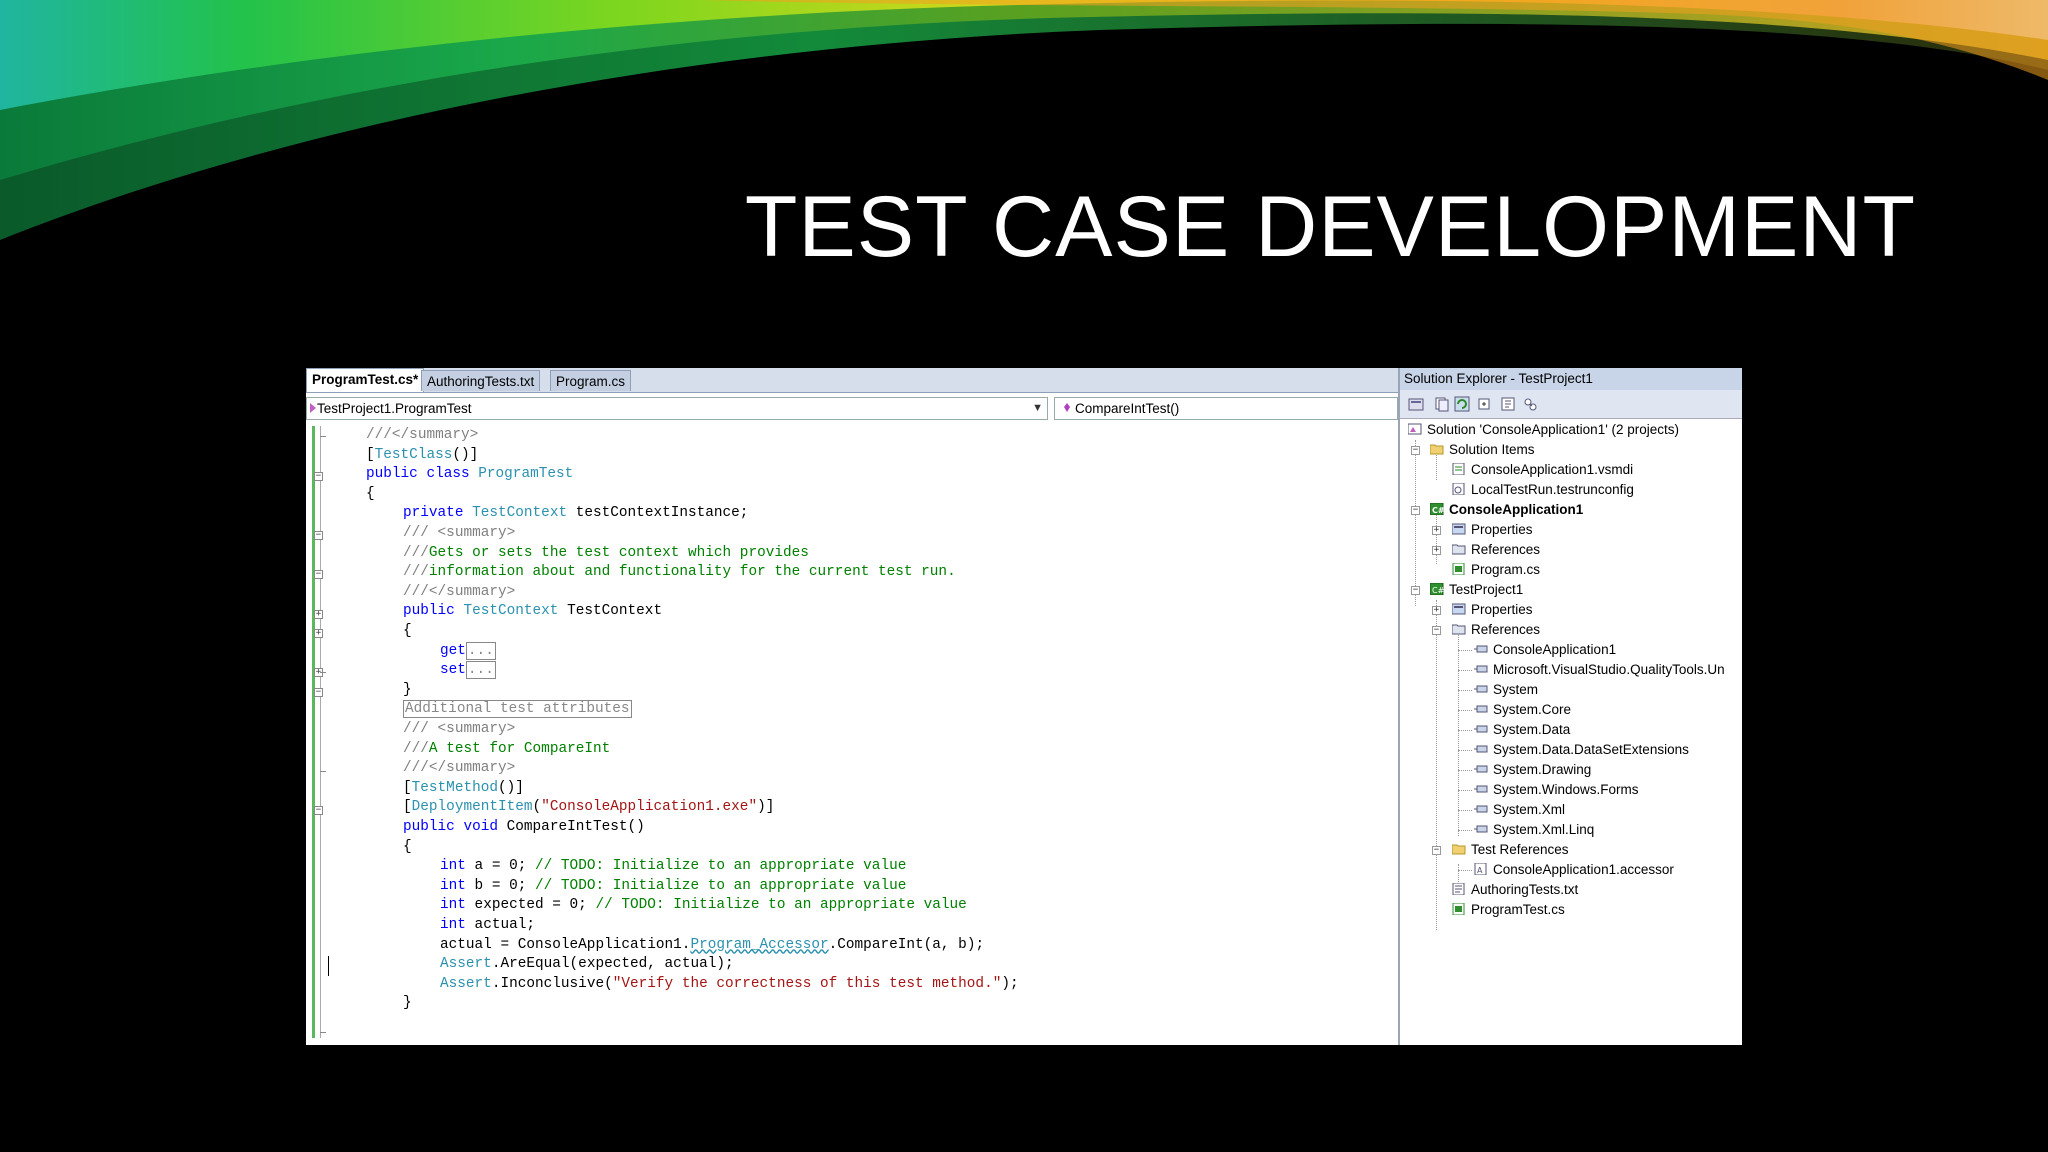 This screenshot has height=1152, width=2048. Describe the element at coordinates (1442, 404) in the screenshot. I see `show-all-files-icon` at that location.